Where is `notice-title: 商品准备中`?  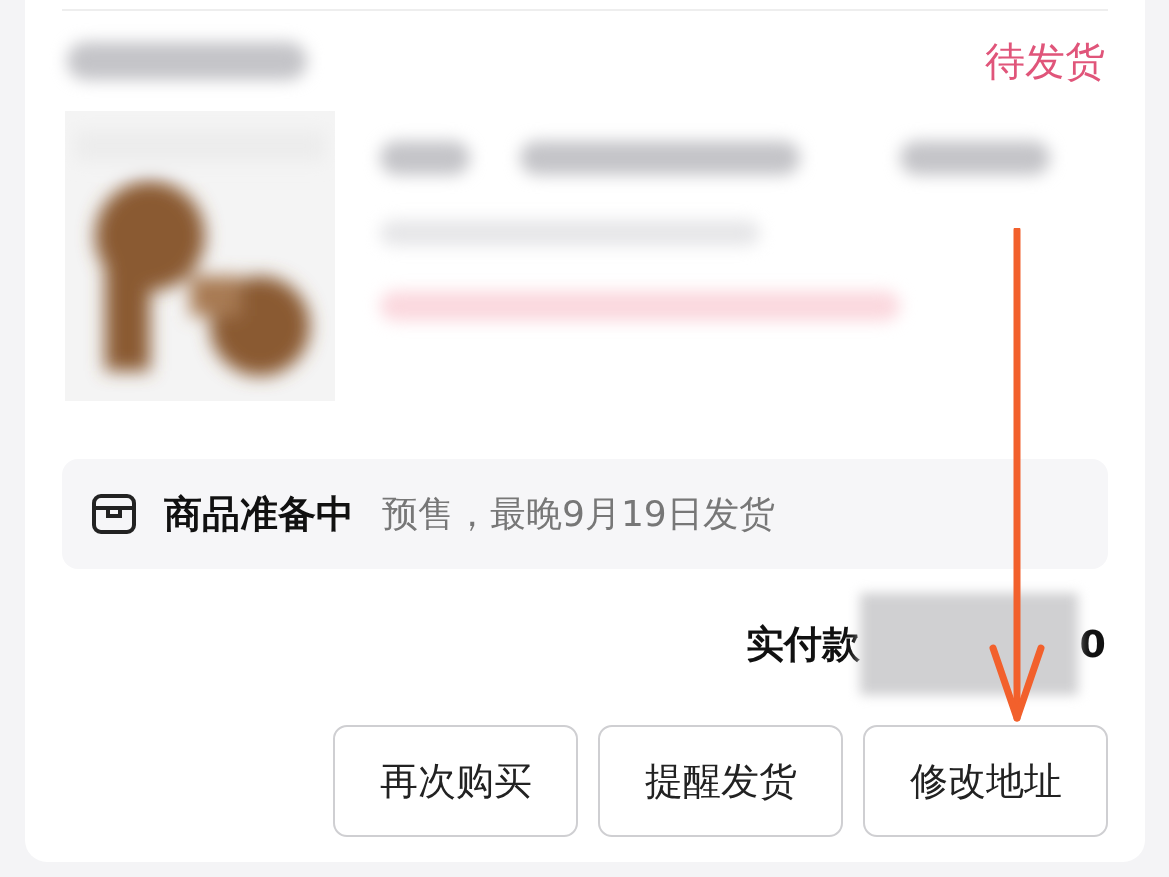 notice-title: 商品准备中 is located at coordinates (259, 514).